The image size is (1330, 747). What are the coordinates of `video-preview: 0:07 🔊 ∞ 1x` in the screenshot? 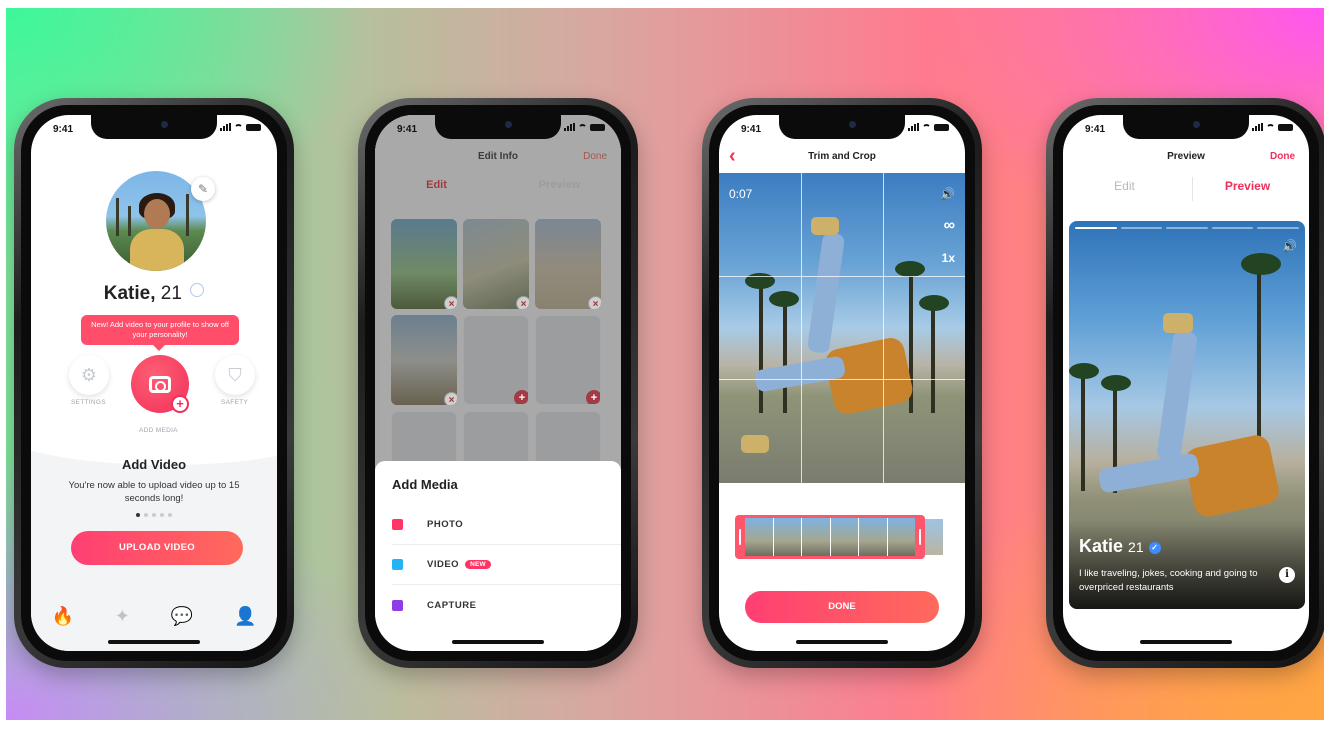 It's located at (842, 328).